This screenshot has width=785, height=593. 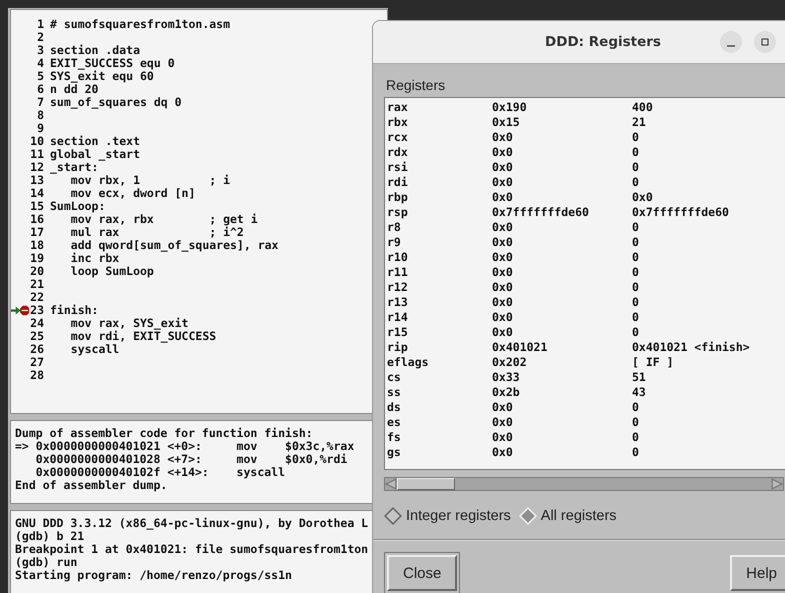 What do you see at coordinates (36, 141) in the screenshot?
I see `line-number: 10` at bounding box center [36, 141].